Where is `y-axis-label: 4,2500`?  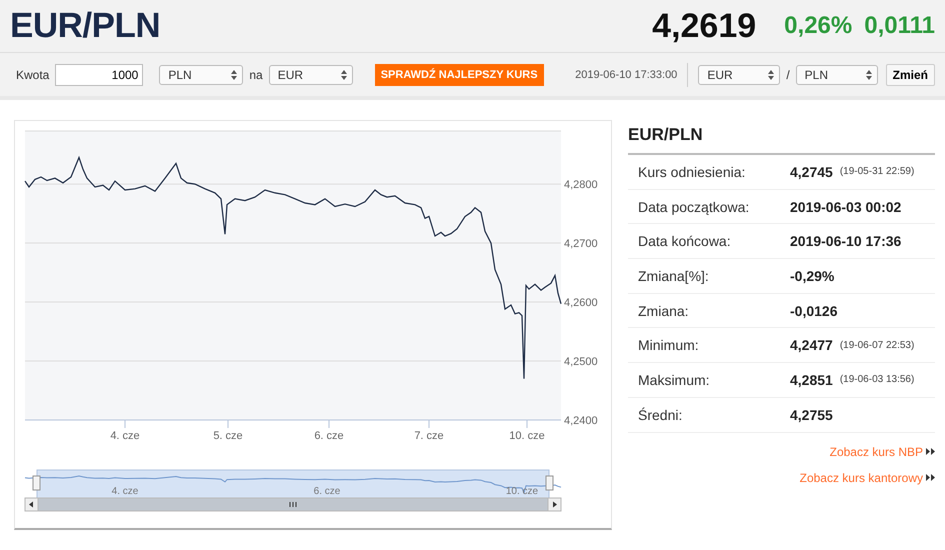
y-axis-label: 4,2500 is located at coordinates (581, 362).